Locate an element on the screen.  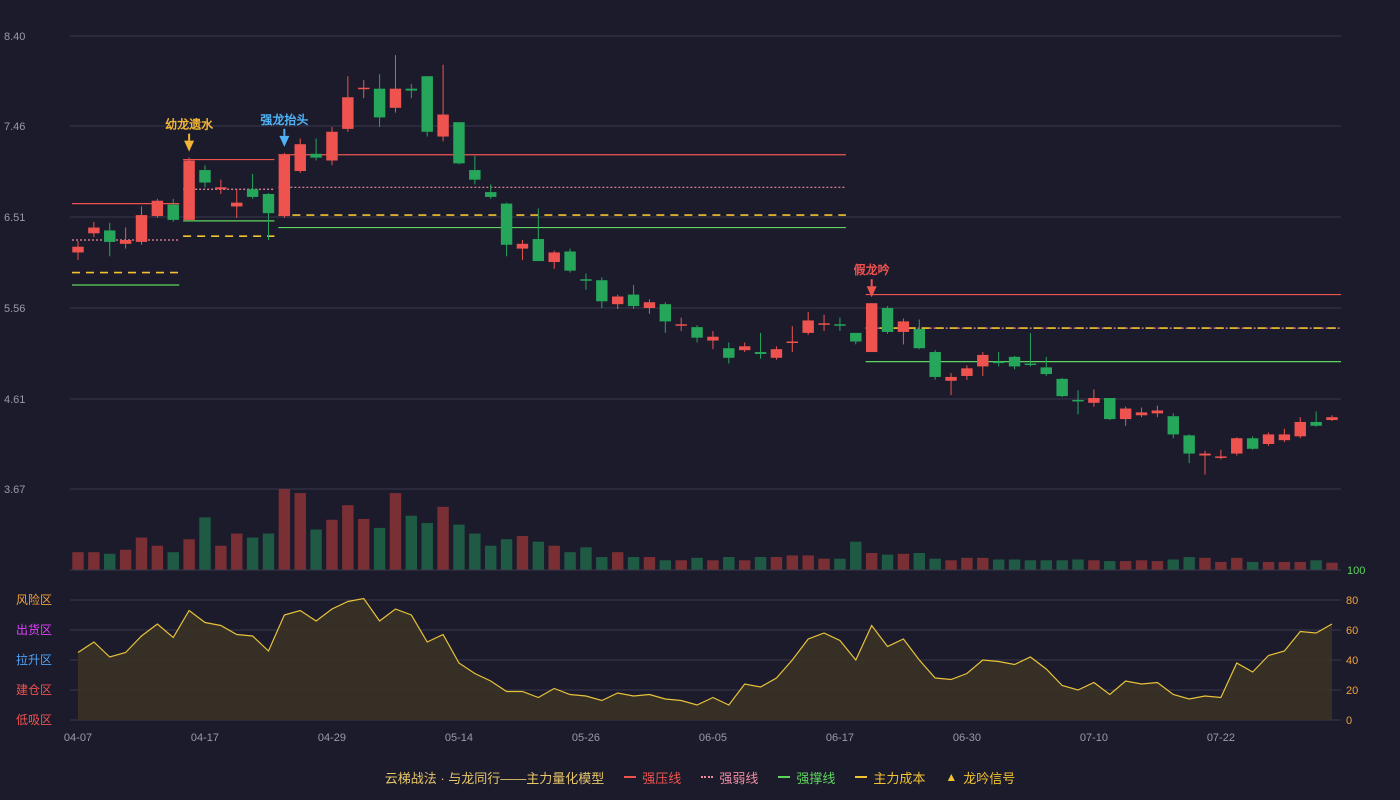
signal-label: 强龙抬头 is located at coordinates (284, 119).